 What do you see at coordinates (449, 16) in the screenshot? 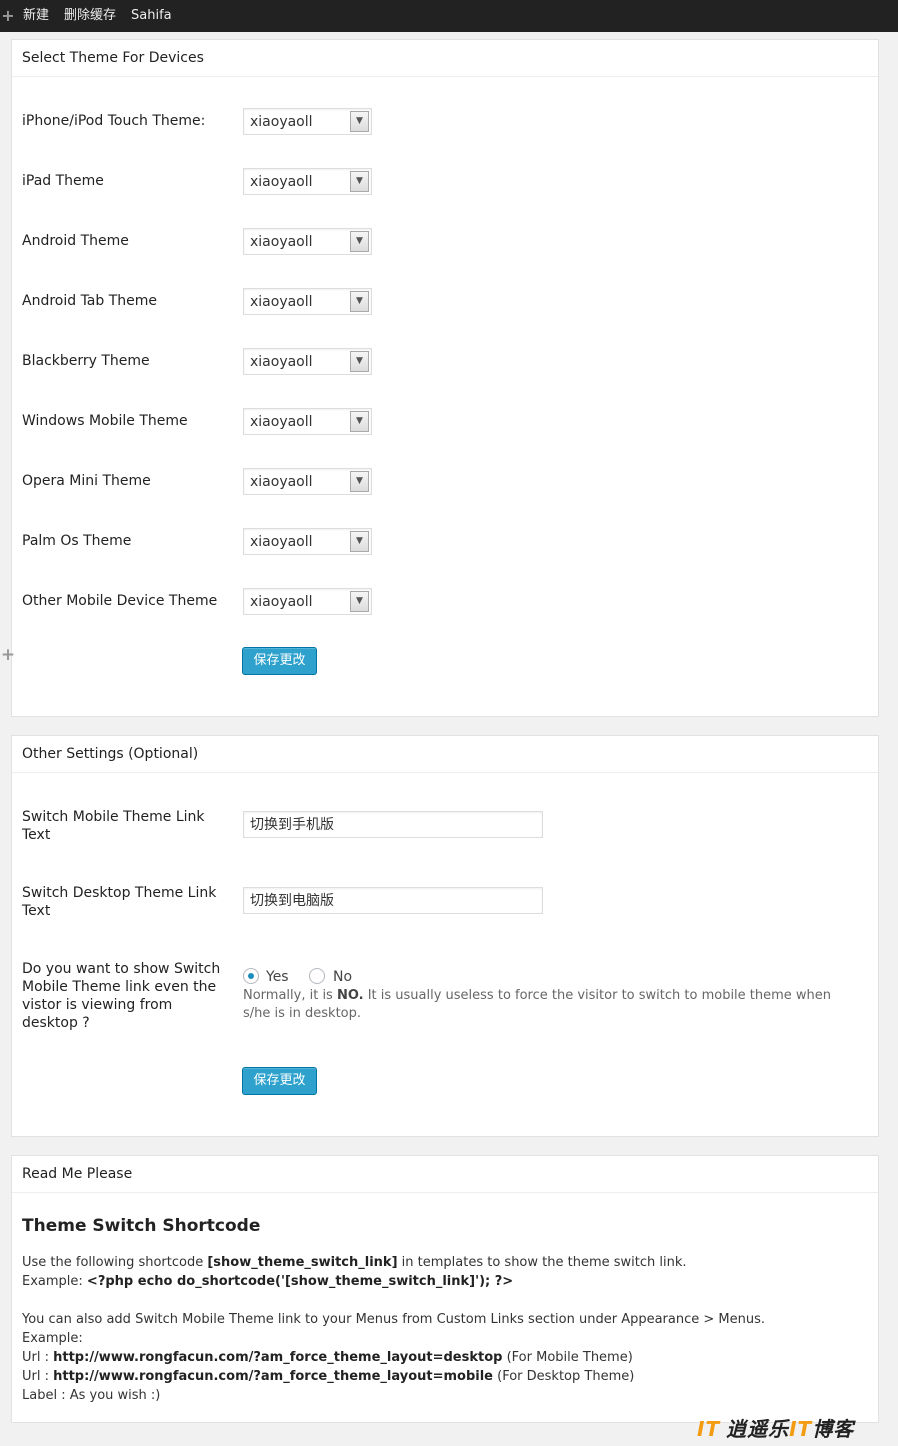
I see `admin-bar: + 新建 删除缓存 Sahifa` at bounding box center [449, 16].